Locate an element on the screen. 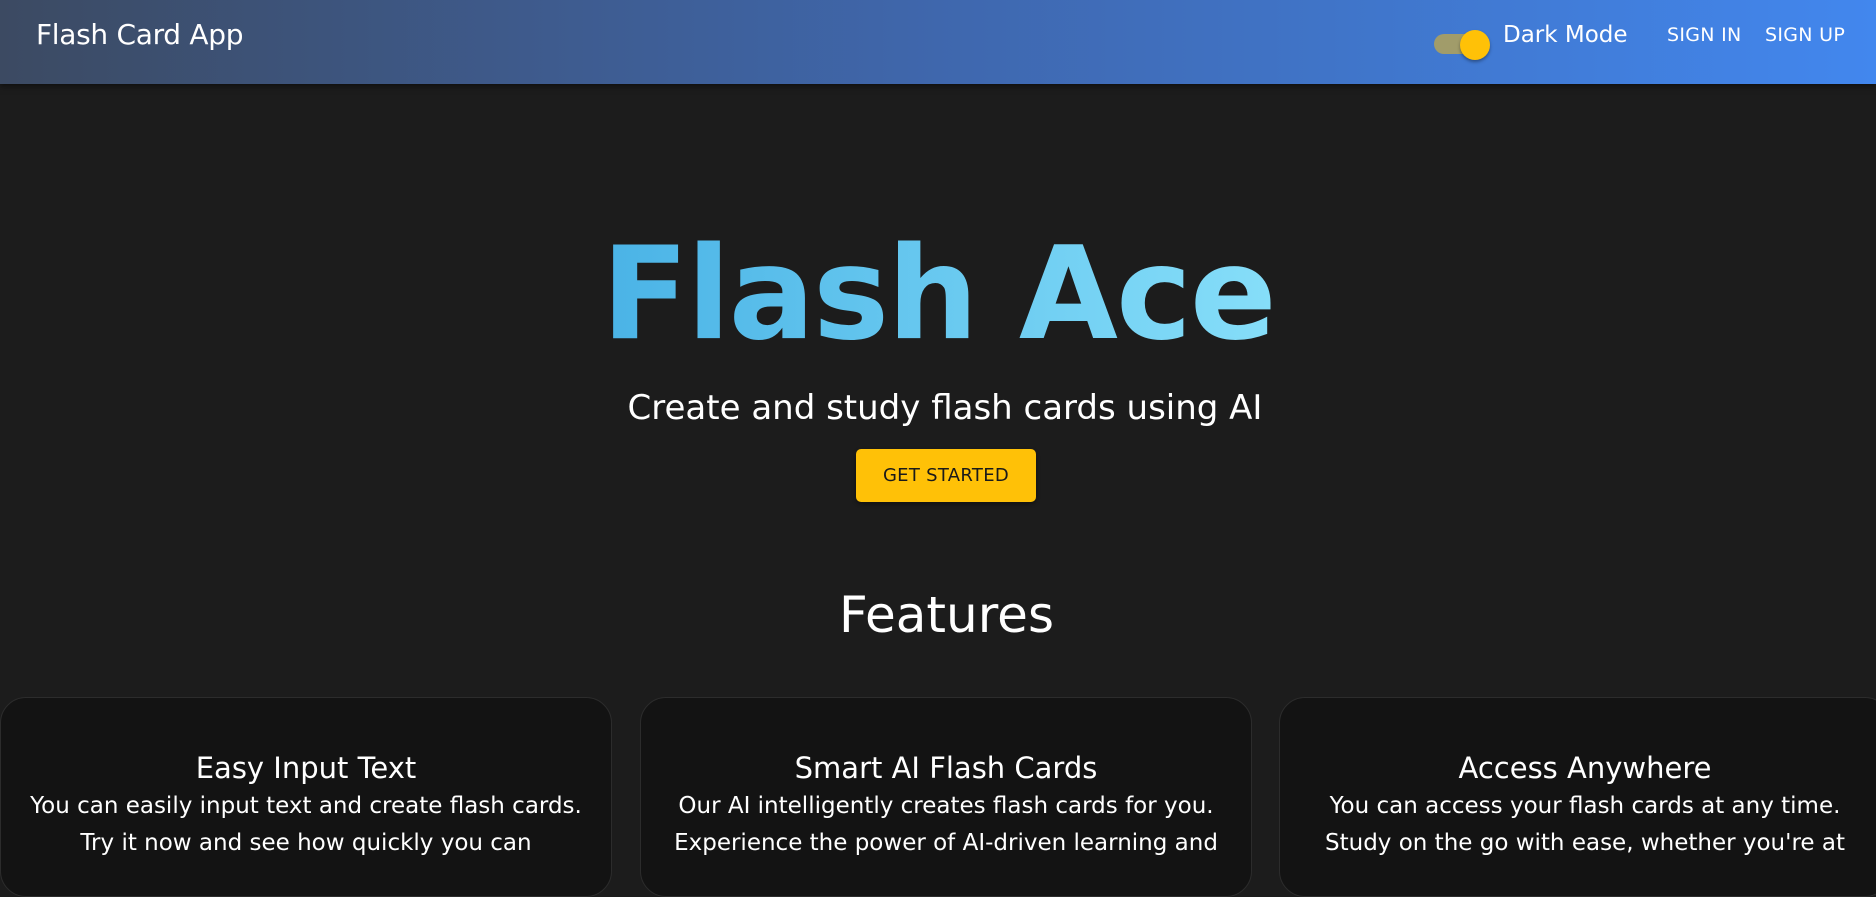 The image size is (1876, 897). hero-title-text: Flash Ace is located at coordinates (938, 294).